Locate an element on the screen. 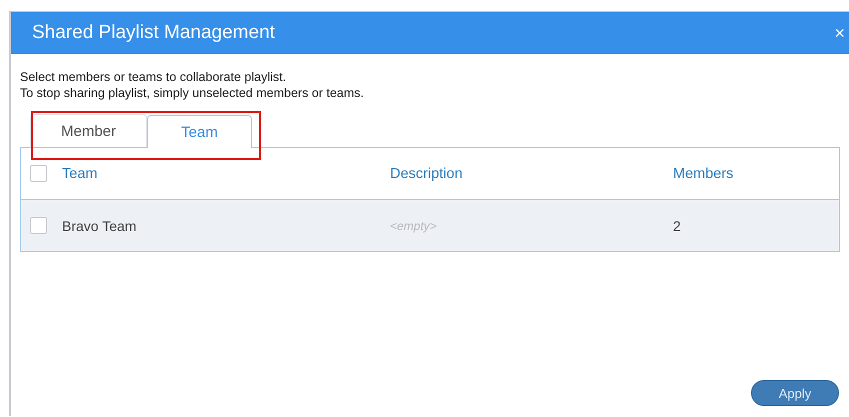 The image size is (849, 417). table-cell-text: Bravo Team is located at coordinates (100, 226).